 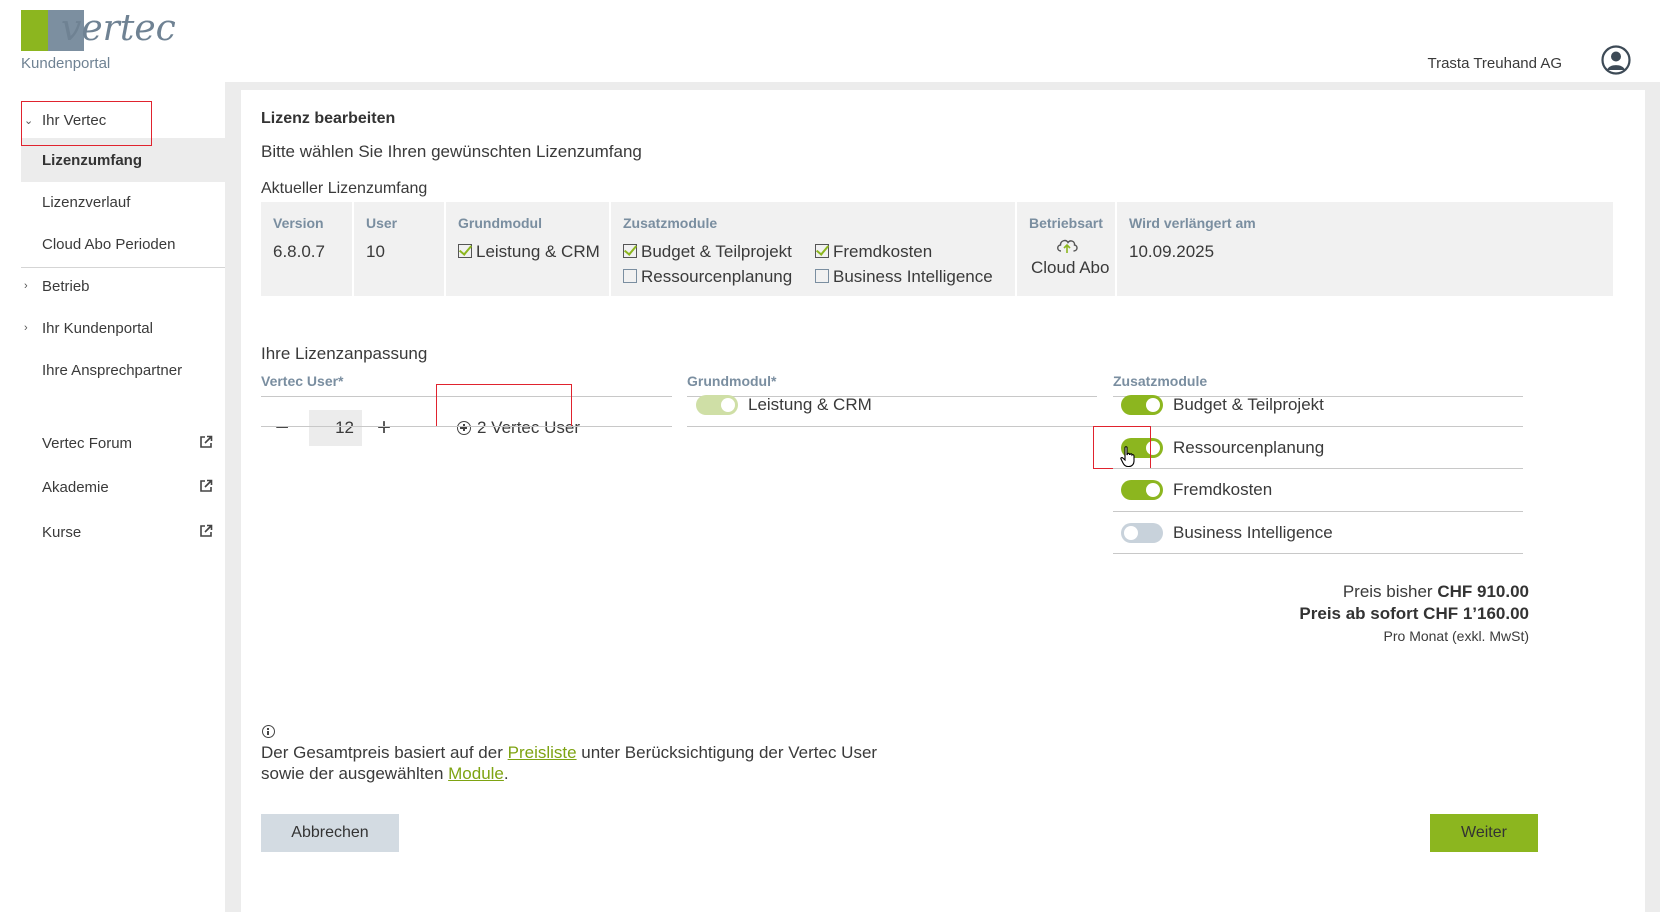 I want to click on sidebar-item-label: Ihr Kundenportal, so click(x=97, y=328).